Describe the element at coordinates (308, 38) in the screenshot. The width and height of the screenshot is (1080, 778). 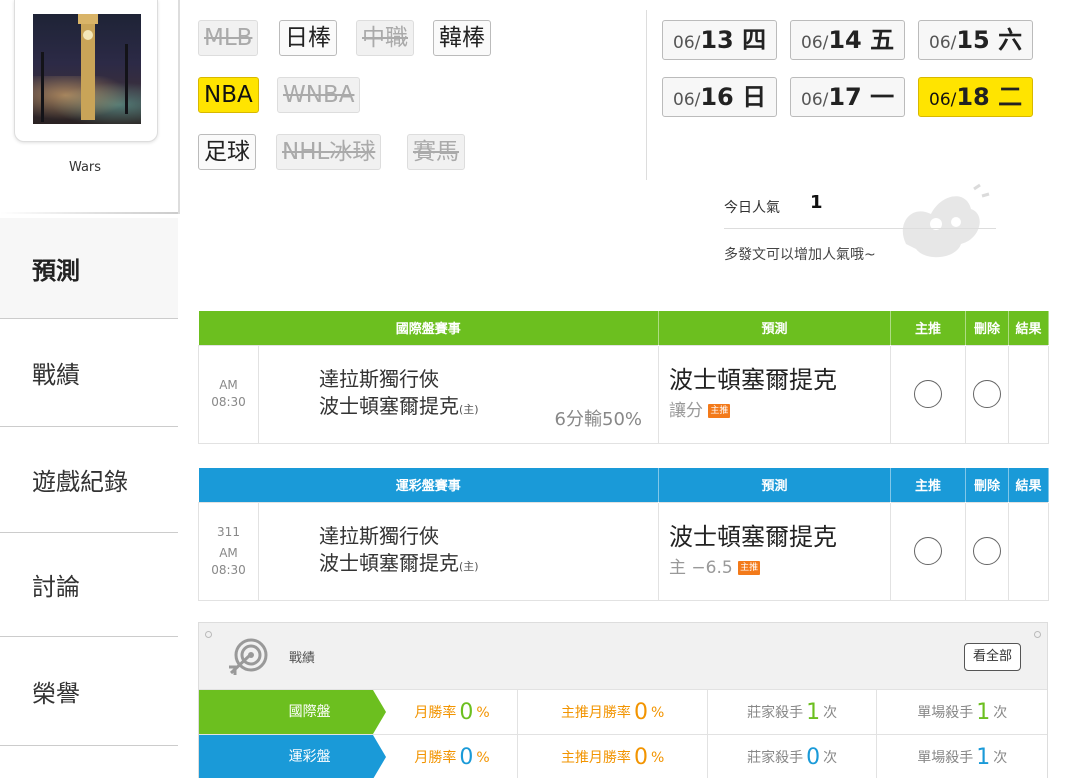
I see `league-tag-npb: 日棒` at that location.